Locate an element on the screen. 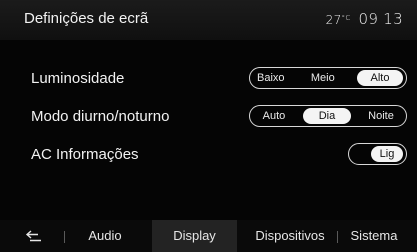  setting-label: AC Informações is located at coordinates (85, 154).